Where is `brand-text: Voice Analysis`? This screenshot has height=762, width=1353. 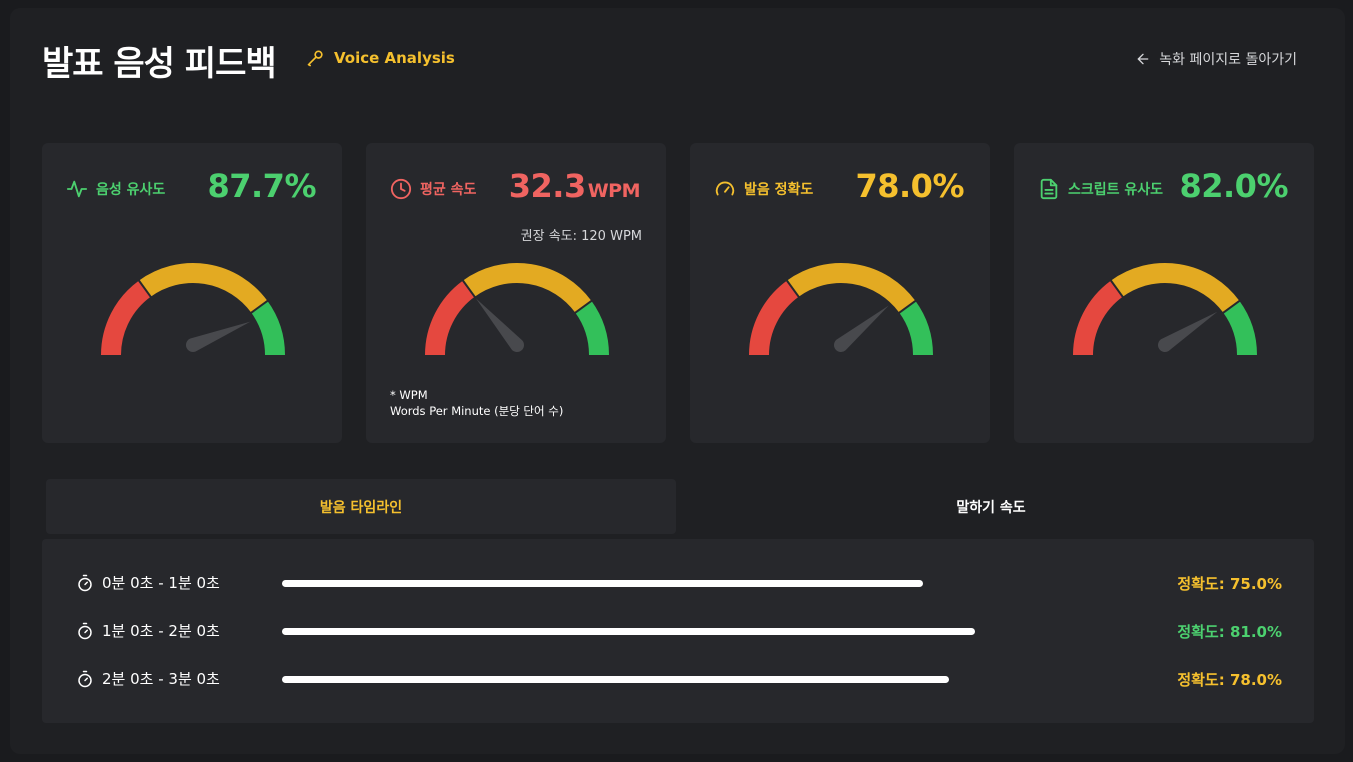
brand-text: Voice Analysis is located at coordinates (394, 58).